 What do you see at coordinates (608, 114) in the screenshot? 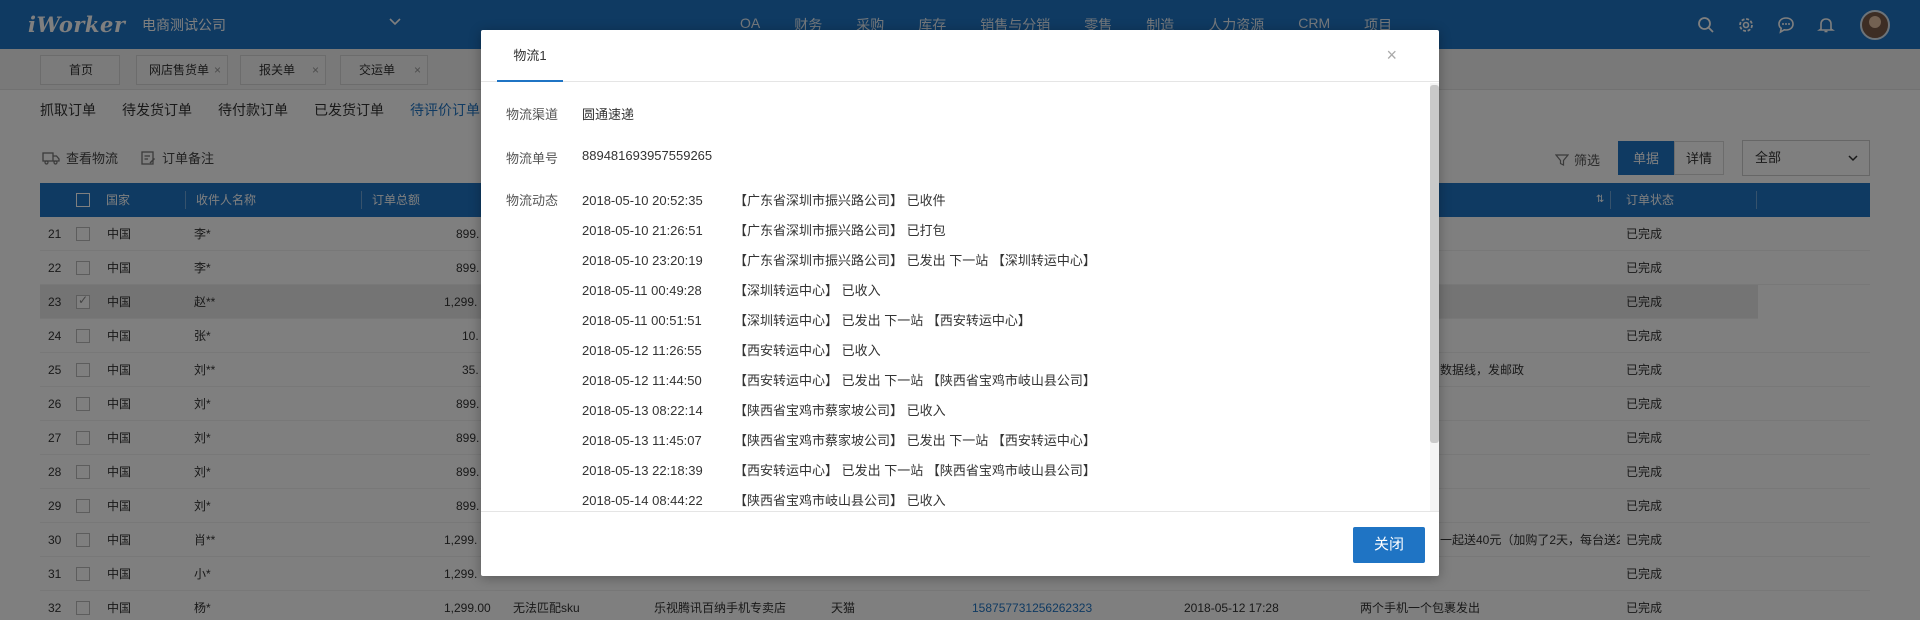
I see `channel-value: 圆通速递` at bounding box center [608, 114].